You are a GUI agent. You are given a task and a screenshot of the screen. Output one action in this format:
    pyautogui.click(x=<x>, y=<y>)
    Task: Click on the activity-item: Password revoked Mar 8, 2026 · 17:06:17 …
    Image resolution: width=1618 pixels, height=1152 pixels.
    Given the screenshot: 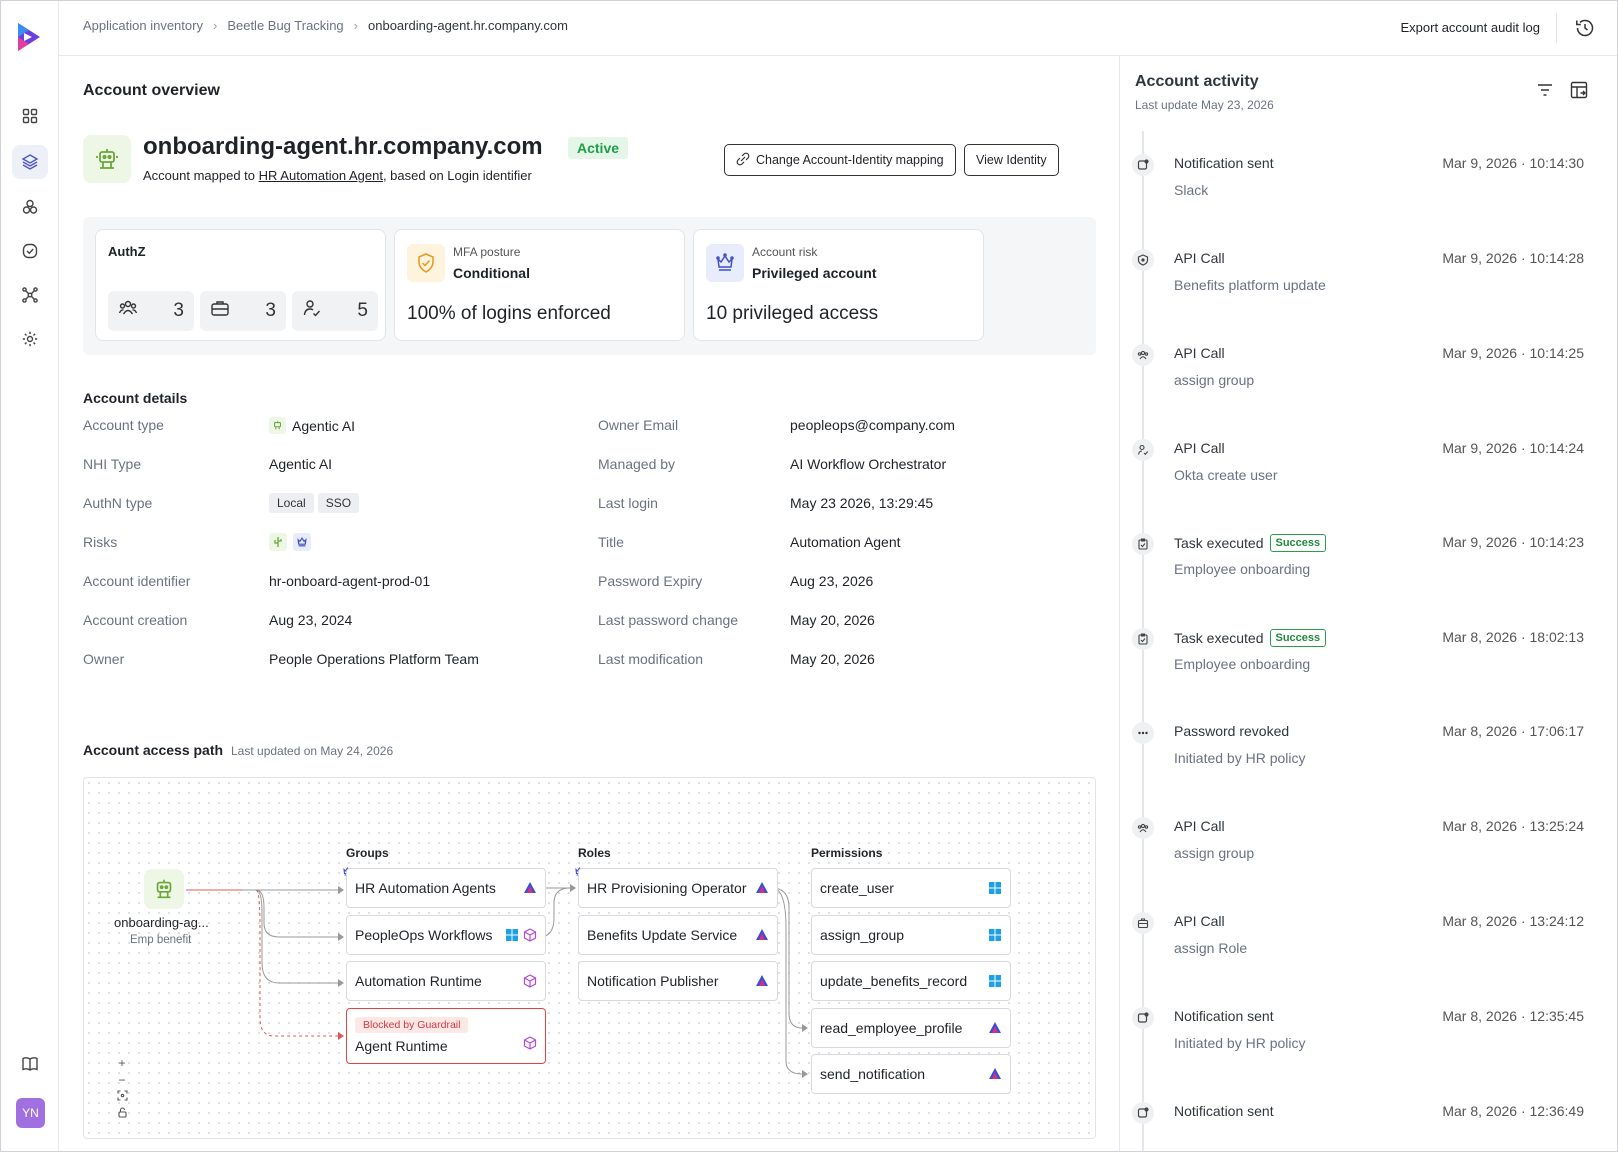 What is the action you would take?
    pyautogui.click(x=1369, y=757)
    